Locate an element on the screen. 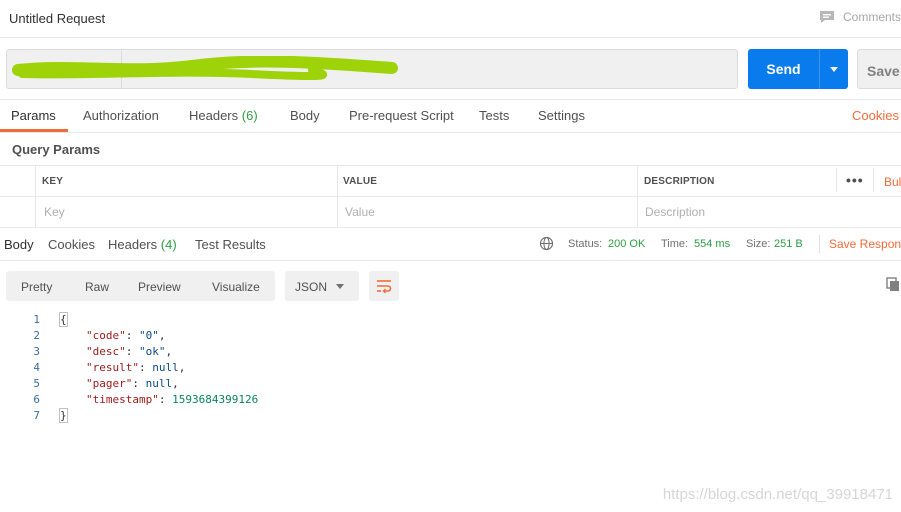 Image resolution: width=901 pixels, height=512 pixels. cookies-link: Cookies is located at coordinates (875, 115).